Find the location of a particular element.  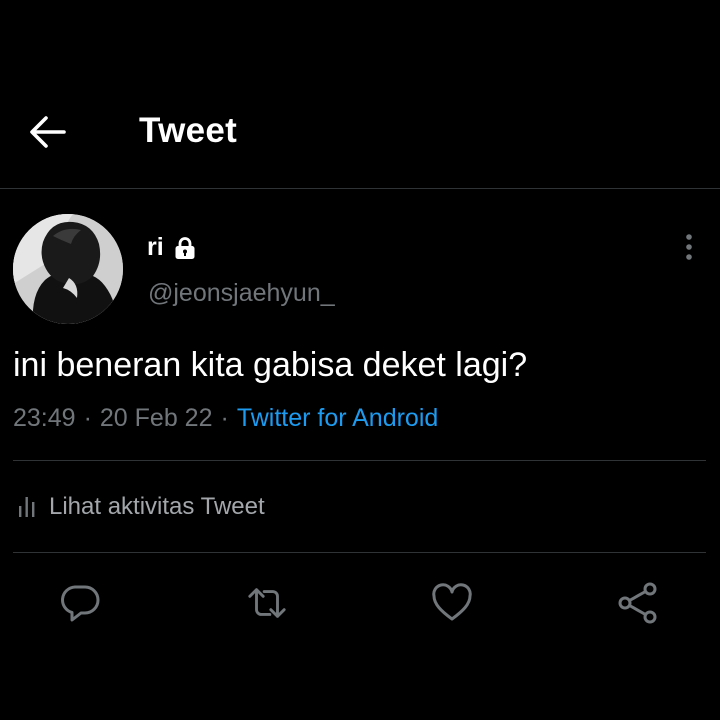

share-button is located at coordinates (638, 603).